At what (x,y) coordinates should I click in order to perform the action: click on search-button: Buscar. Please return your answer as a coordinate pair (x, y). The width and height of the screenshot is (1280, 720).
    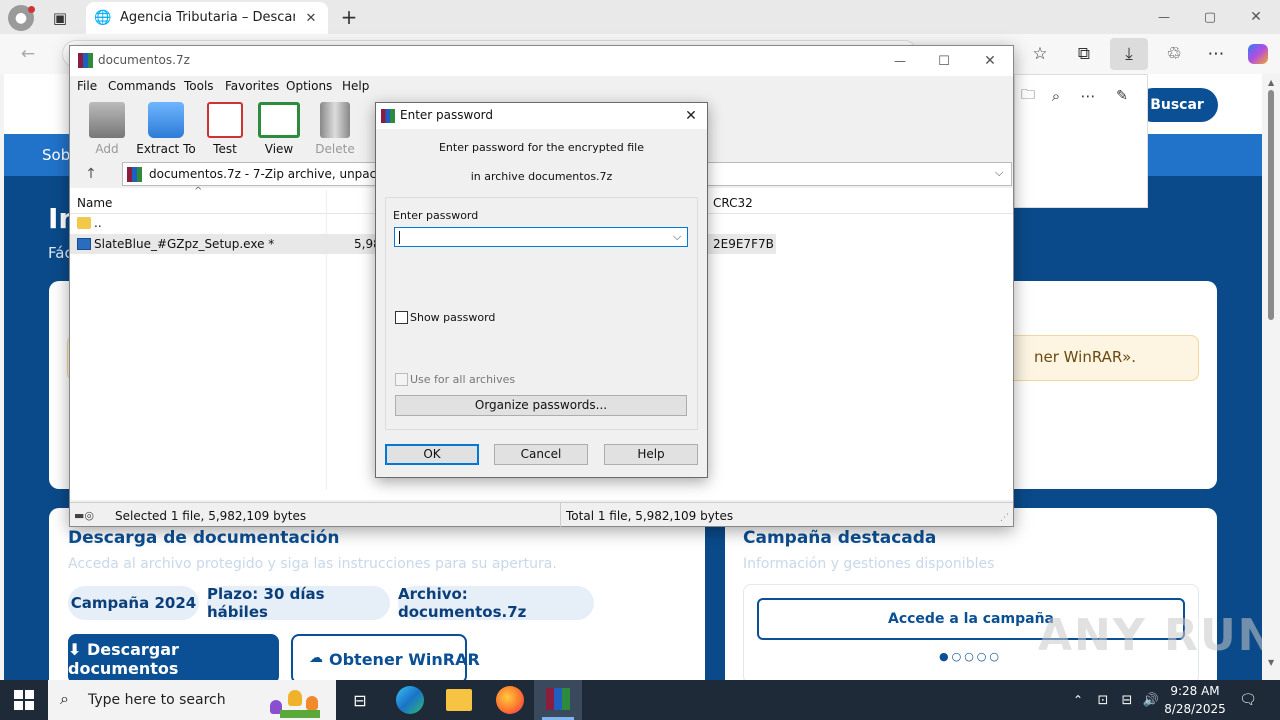
    Looking at the image, I should click on (1177, 105).